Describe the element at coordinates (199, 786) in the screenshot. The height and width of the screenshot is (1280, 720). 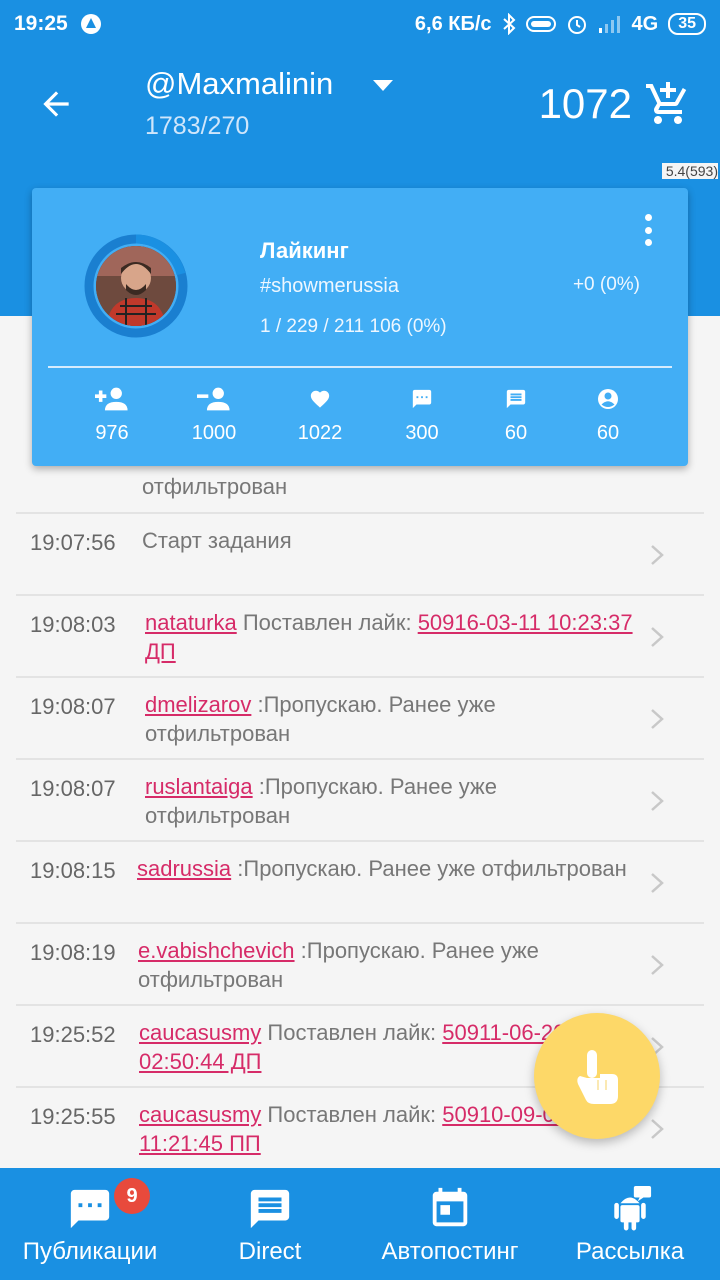
I see `user-link: ruslantaiga` at that location.